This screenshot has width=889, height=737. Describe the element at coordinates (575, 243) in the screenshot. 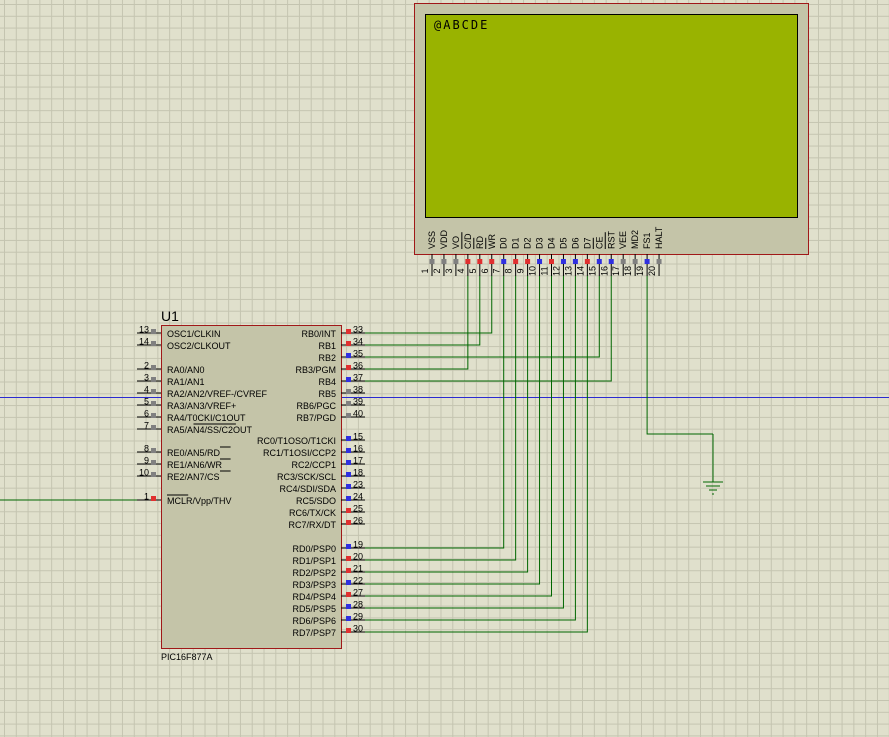

I see `pin-name: D6` at that location.